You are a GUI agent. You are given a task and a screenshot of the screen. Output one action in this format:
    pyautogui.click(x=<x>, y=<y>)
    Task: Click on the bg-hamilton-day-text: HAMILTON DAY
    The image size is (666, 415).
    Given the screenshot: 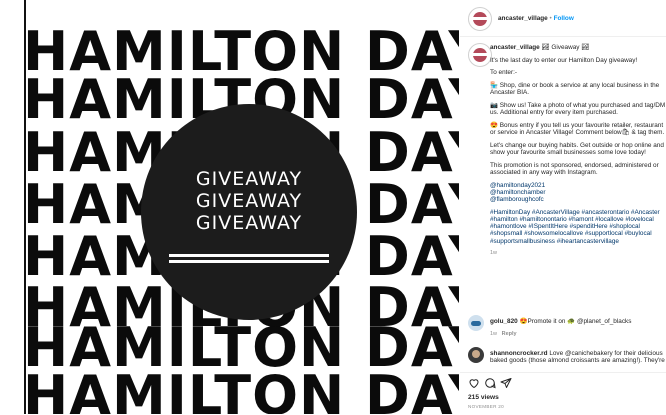 What is the action you would take?
    pyautogui.click(x=243, y=389)
    